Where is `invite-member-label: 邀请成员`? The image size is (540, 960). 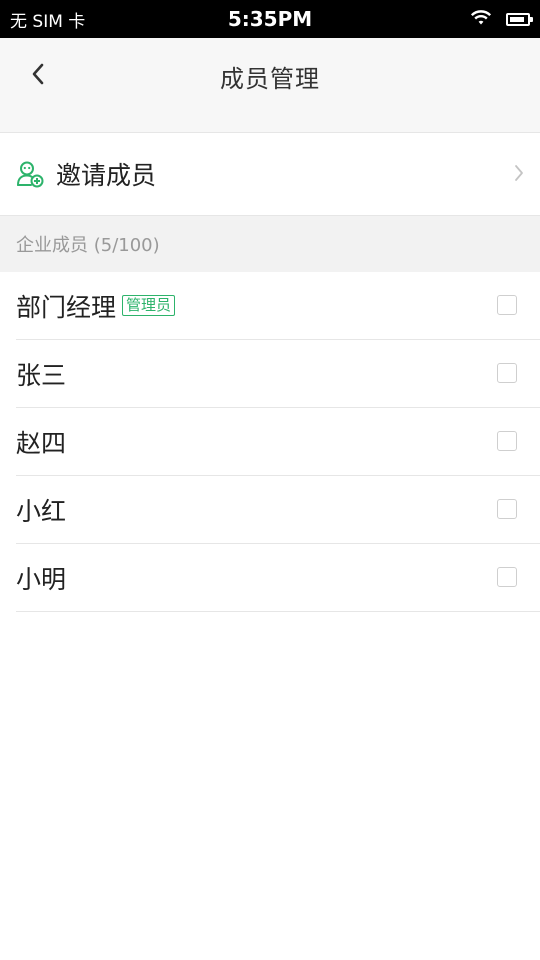 invite-member-label: 邀请成员 is located at coordinates (106, 175).